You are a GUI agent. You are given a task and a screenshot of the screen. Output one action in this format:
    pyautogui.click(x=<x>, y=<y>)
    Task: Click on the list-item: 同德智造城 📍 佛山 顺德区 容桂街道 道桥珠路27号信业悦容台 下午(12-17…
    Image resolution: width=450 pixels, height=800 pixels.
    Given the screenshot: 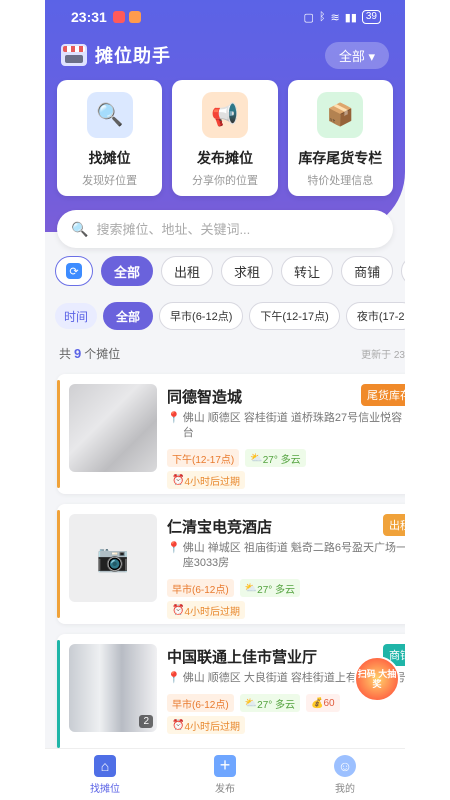 What is the action you would take?
    pyautogui.click(x=231, y=434)
    